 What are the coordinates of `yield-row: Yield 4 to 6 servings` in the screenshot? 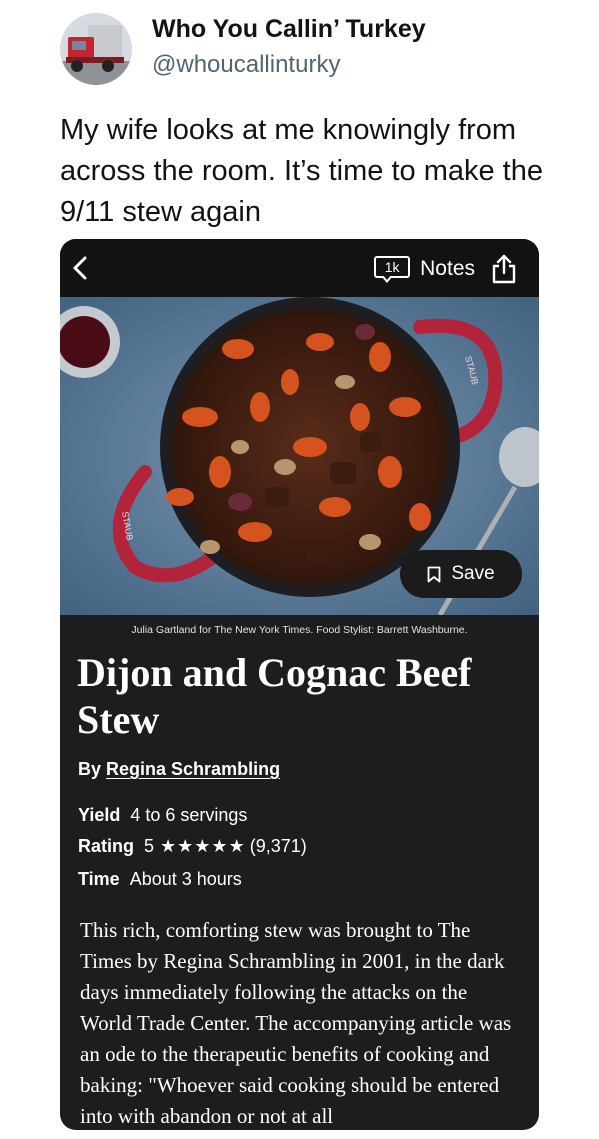 It's located at (162, 815).